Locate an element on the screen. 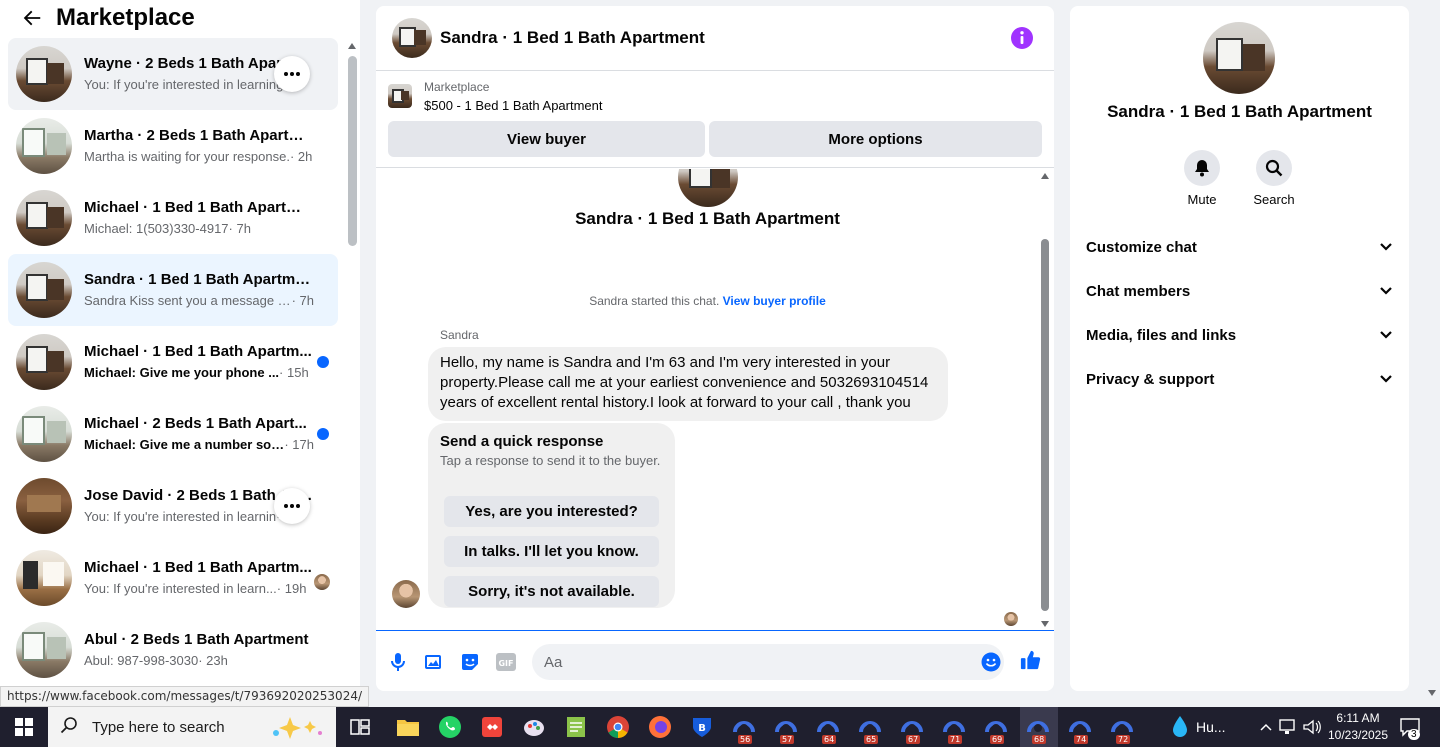 The height and width of the screenshot is (747, 1440). svg-text: B is located at coordinates (702, 728).